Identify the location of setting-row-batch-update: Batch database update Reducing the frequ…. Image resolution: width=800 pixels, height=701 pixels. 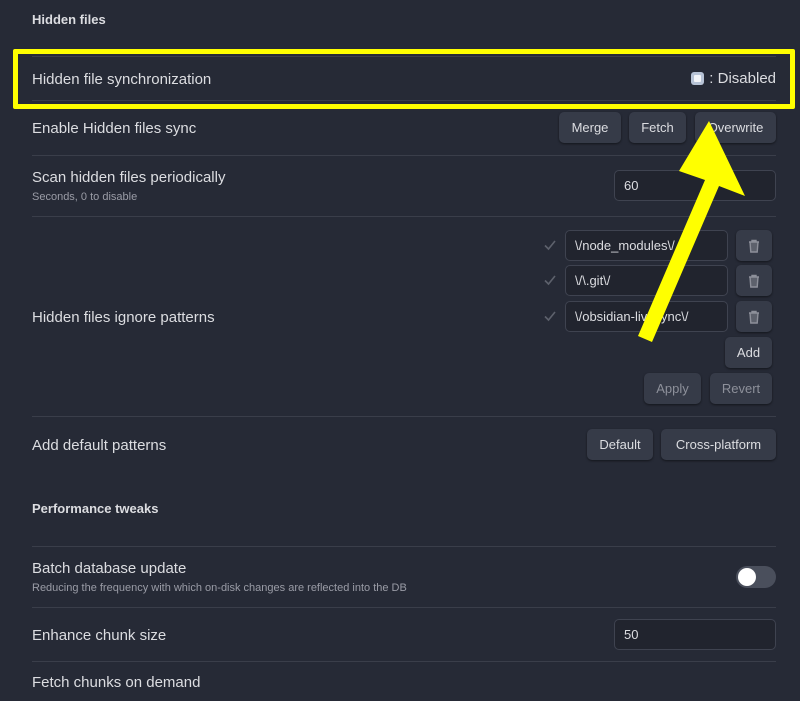
(404, 576).